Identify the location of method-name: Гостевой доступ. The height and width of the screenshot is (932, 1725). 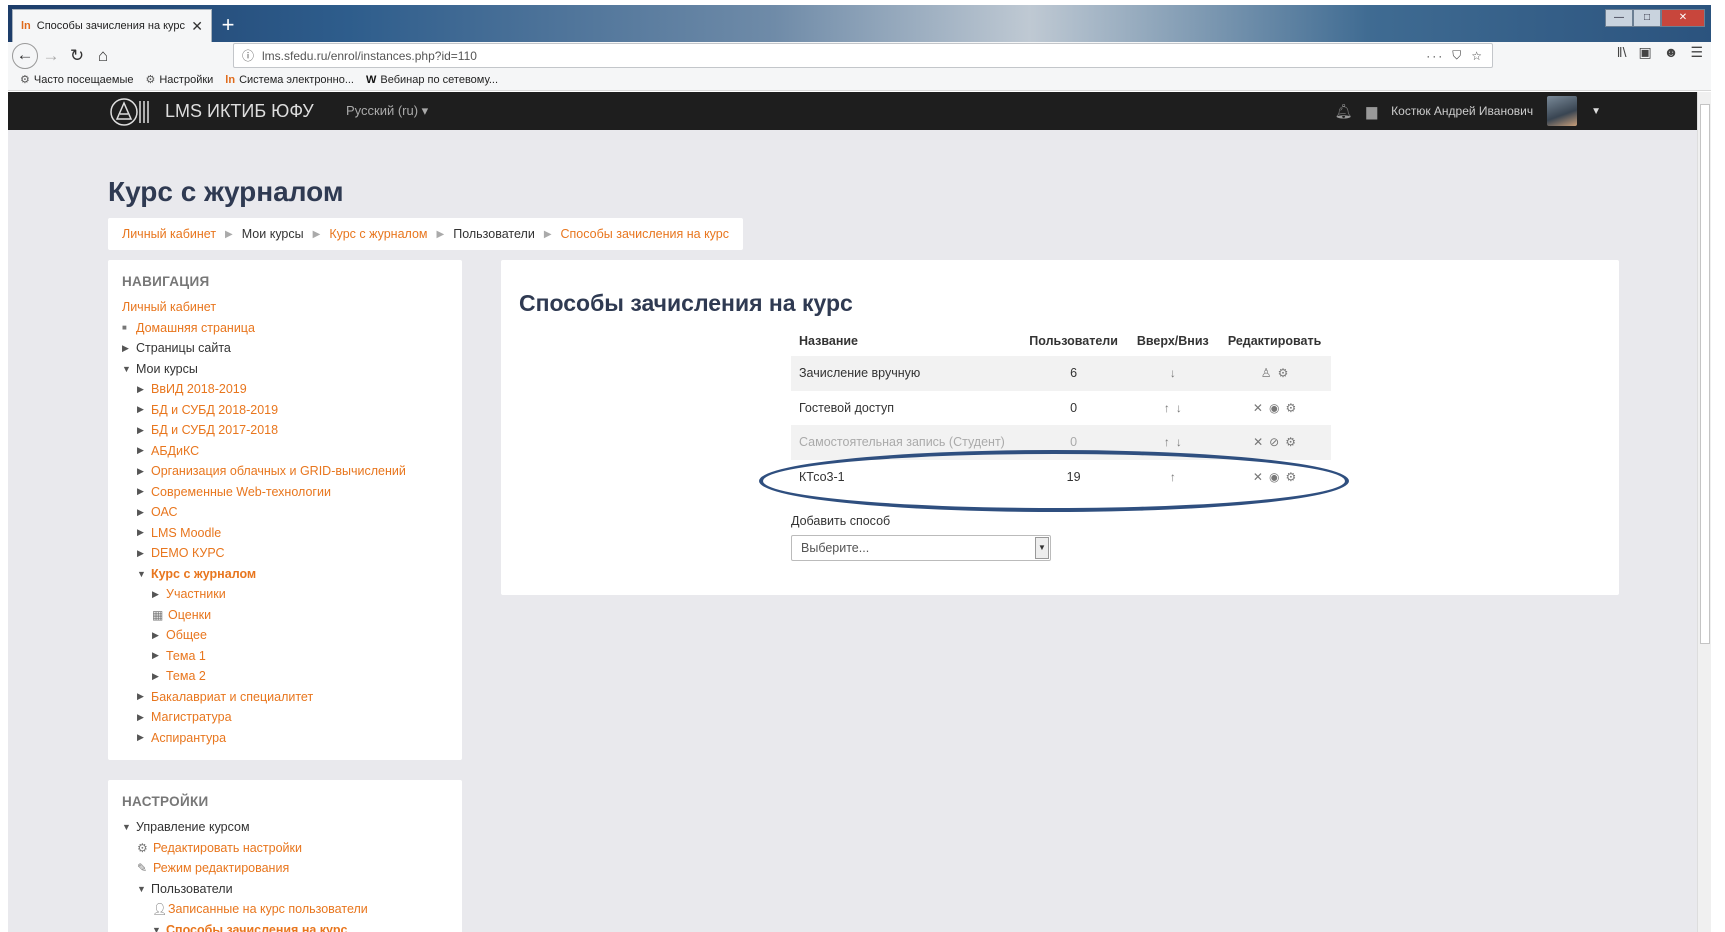
(846, 407).